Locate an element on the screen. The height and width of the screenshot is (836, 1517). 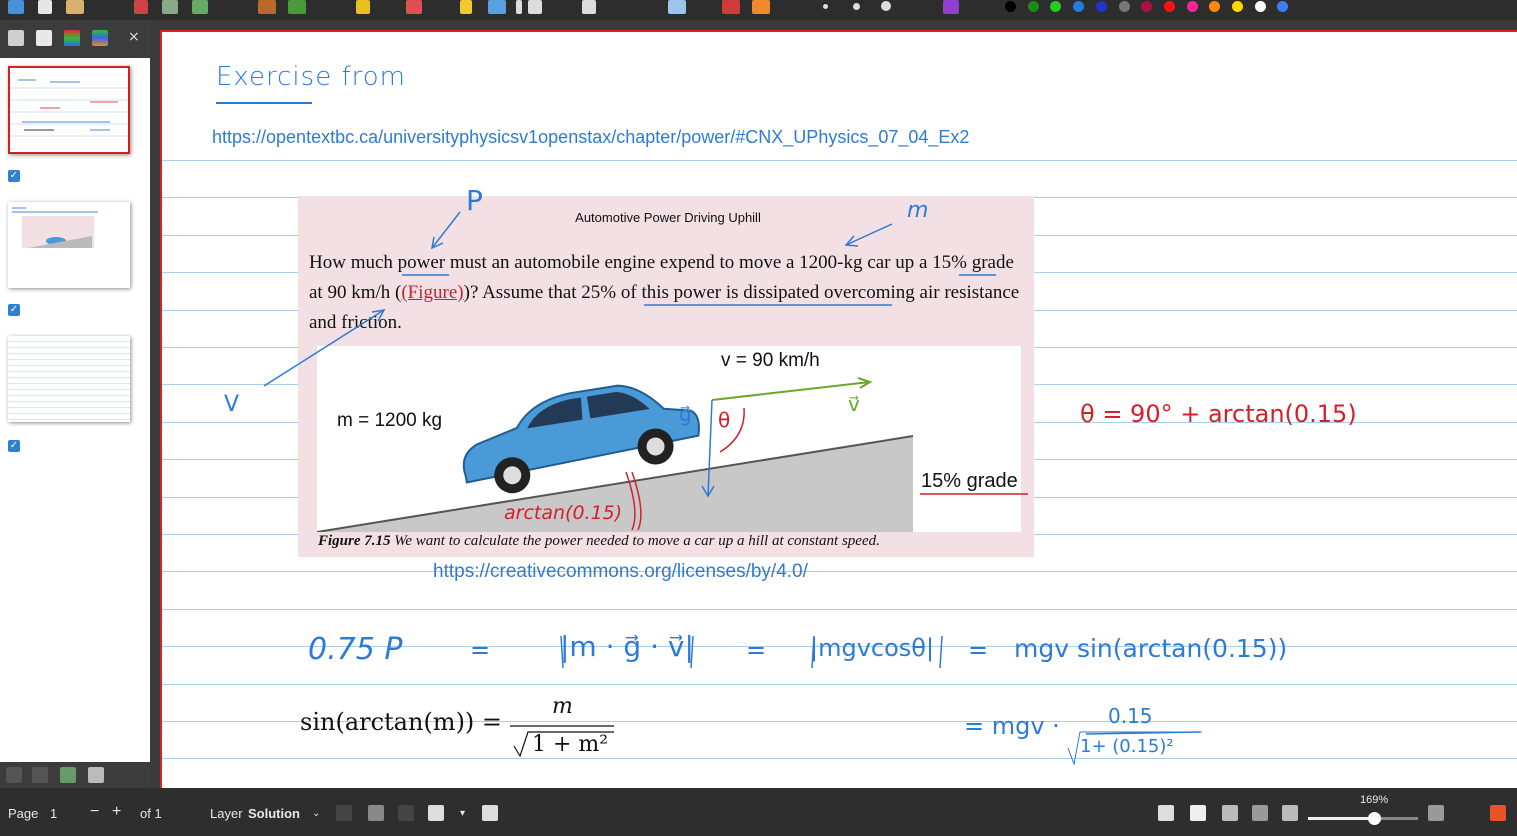
two-pages-icon is located at coordinates (1166, 813).